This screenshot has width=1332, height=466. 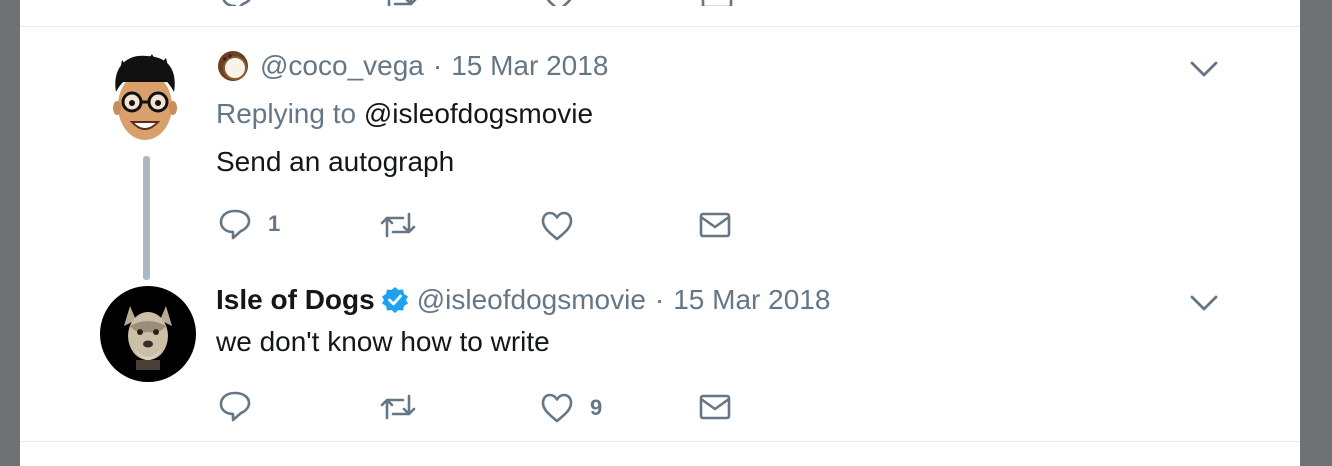 I want to click on reply-action: 1, so click(x=249, y=224).